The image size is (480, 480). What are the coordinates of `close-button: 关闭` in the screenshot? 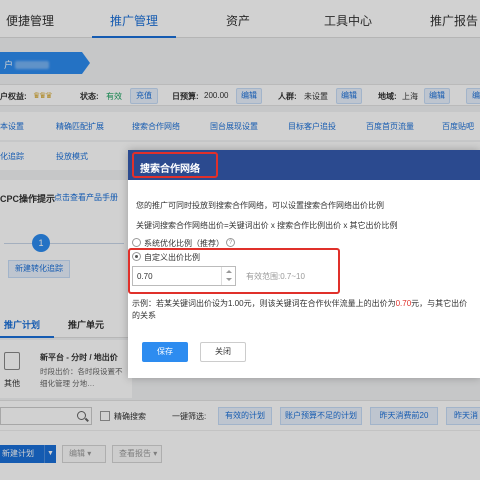 It's located at (223, 352).